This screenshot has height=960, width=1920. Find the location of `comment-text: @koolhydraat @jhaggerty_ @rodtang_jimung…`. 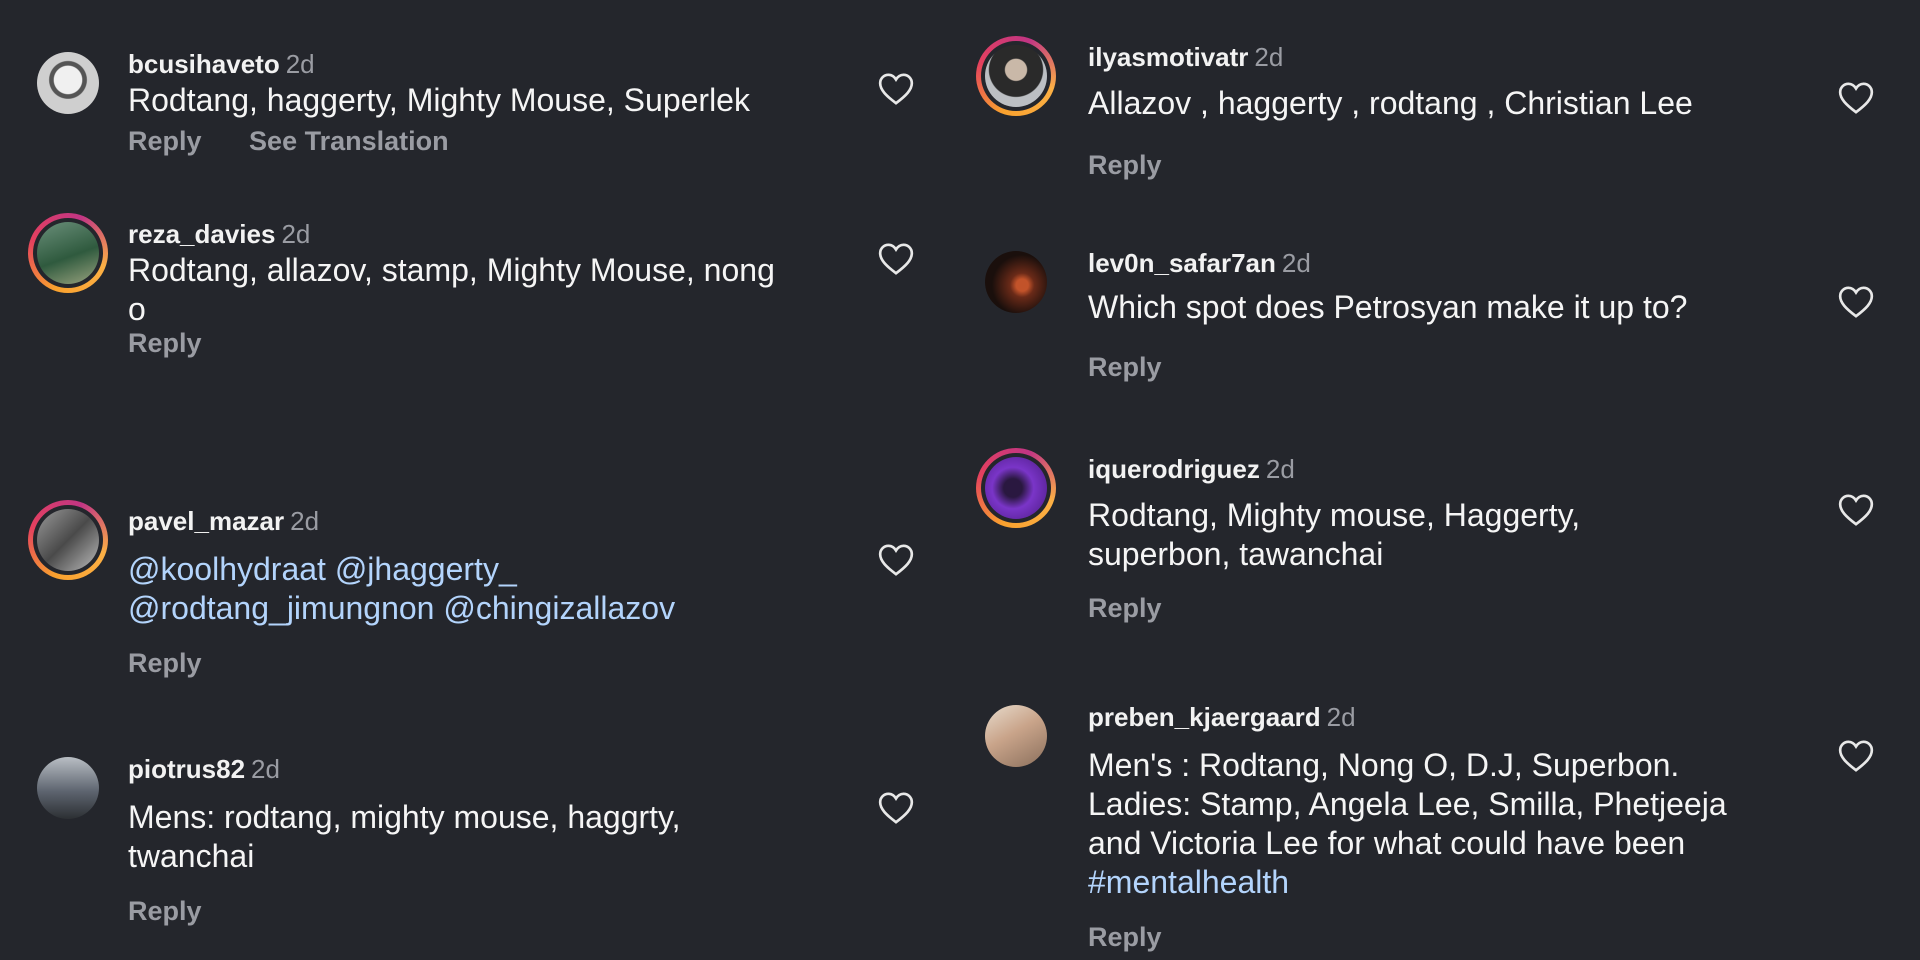

comment-text: @koolhydraat @jhaggerty_ @rodtang_jimung… is located at coordinates (448, 589).